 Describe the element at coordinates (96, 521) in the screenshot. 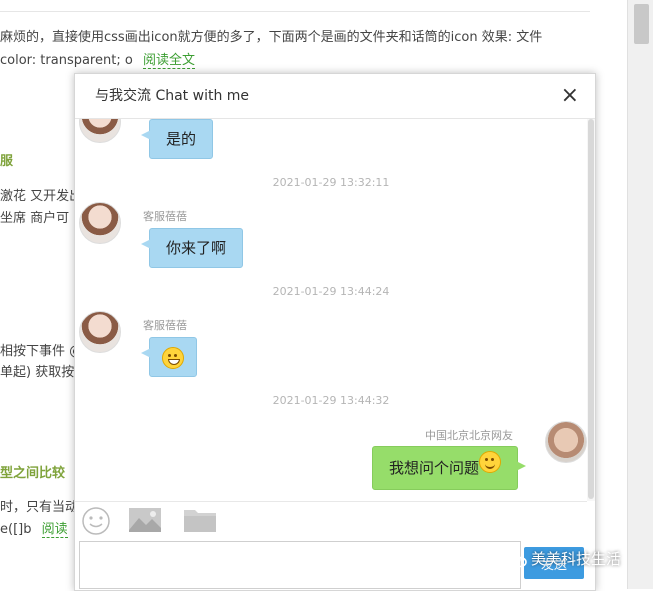

I see `smile-icon` at that location.